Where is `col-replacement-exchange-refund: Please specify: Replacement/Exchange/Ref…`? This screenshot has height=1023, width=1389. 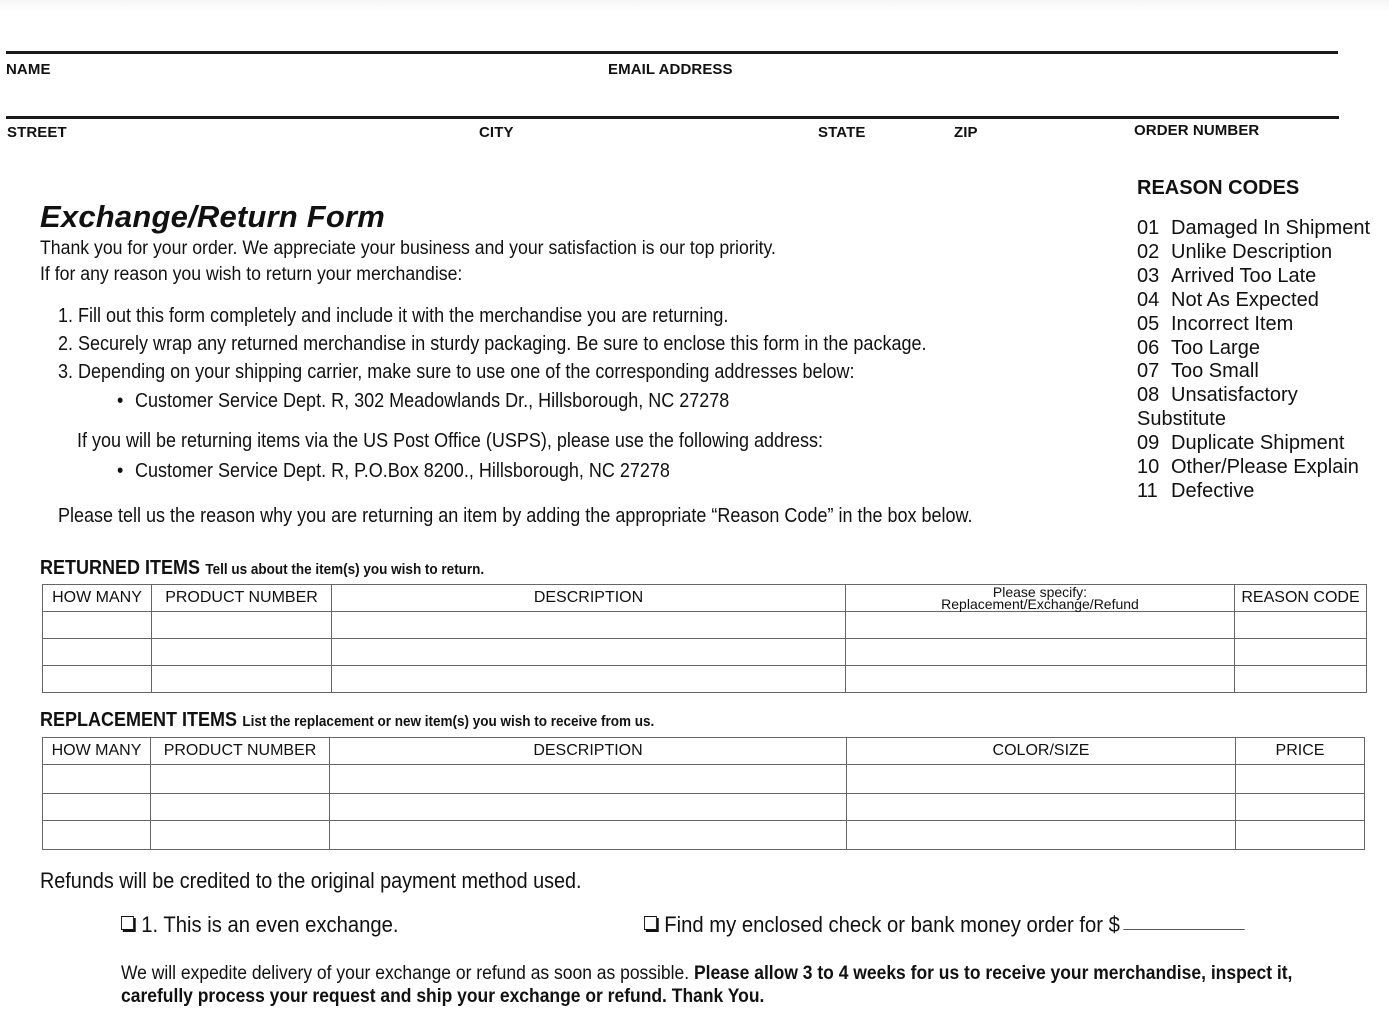 col-replacement-exchange-refund: Please specify: Replacement/Exchange/Ref… is located at coordinates (1040, 598).